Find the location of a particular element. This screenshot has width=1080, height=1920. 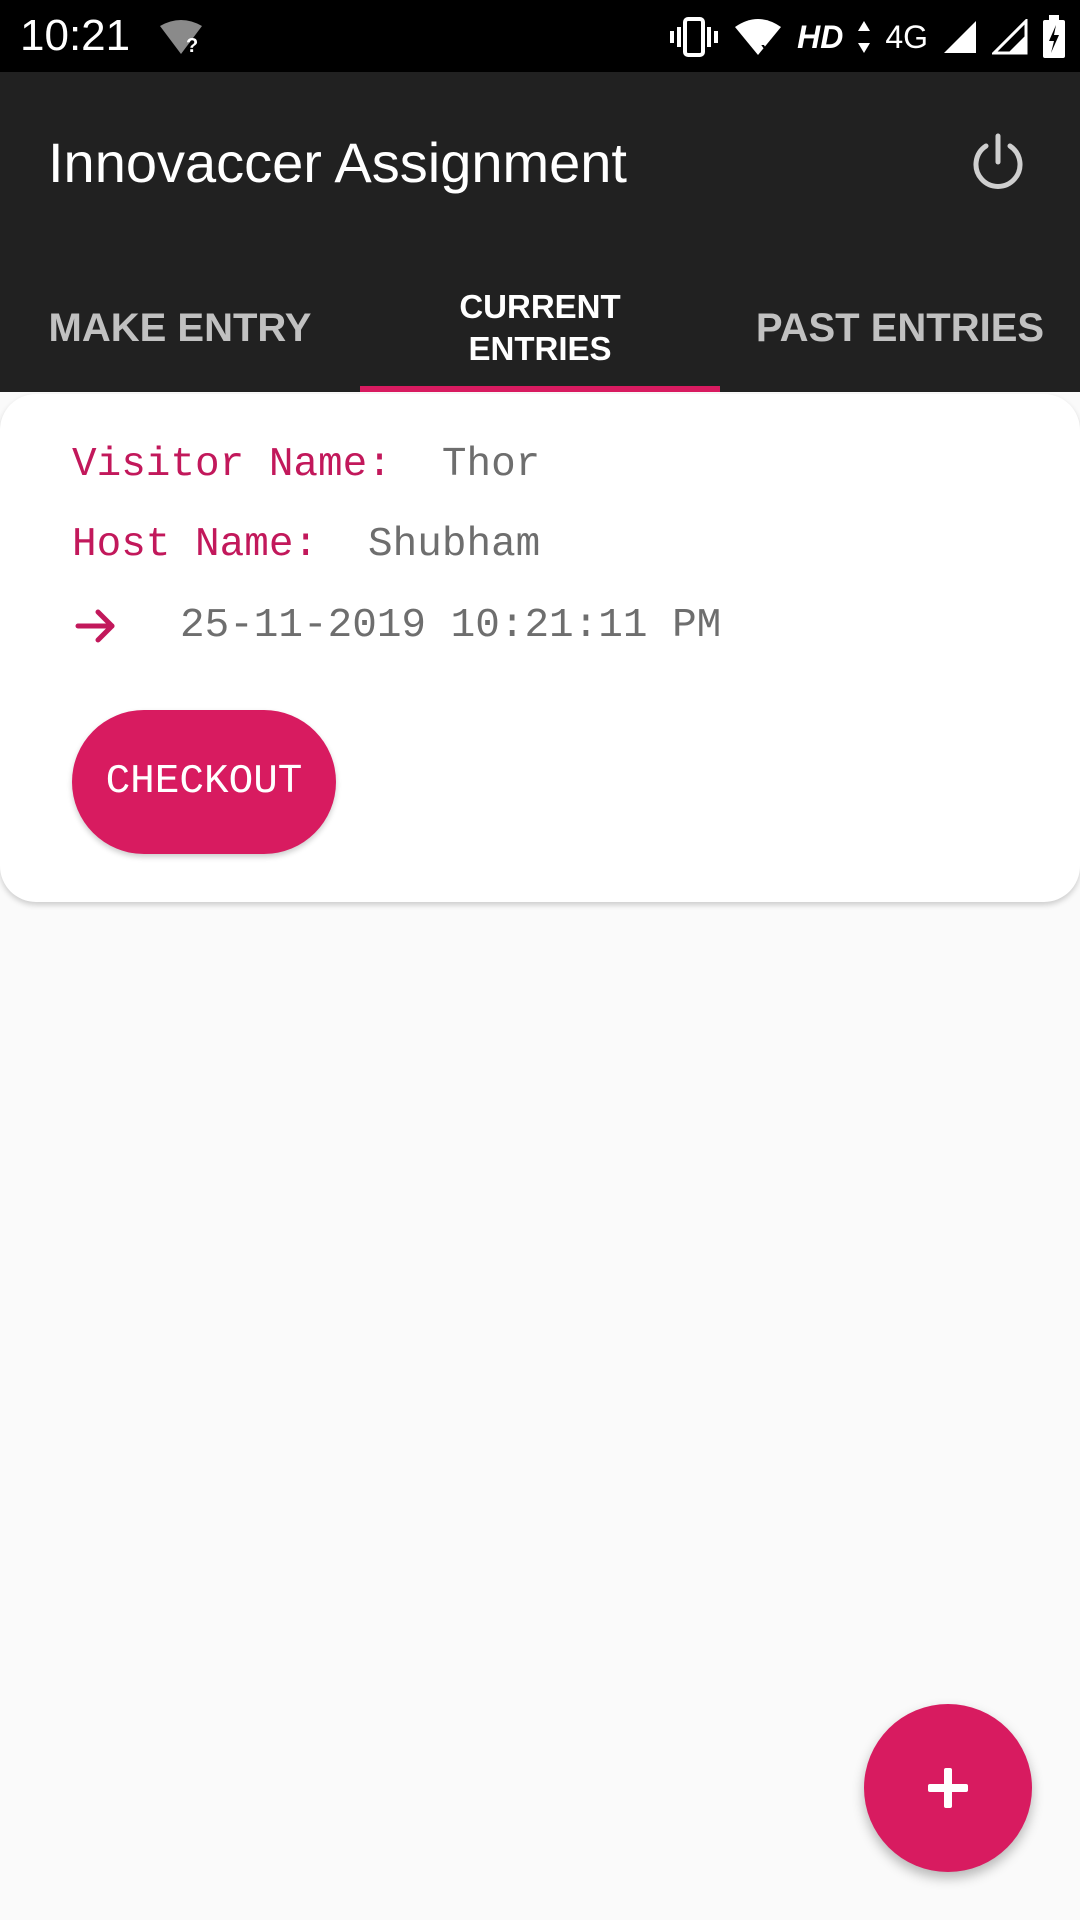

tab-indicator is located at coordinates (540, 389).